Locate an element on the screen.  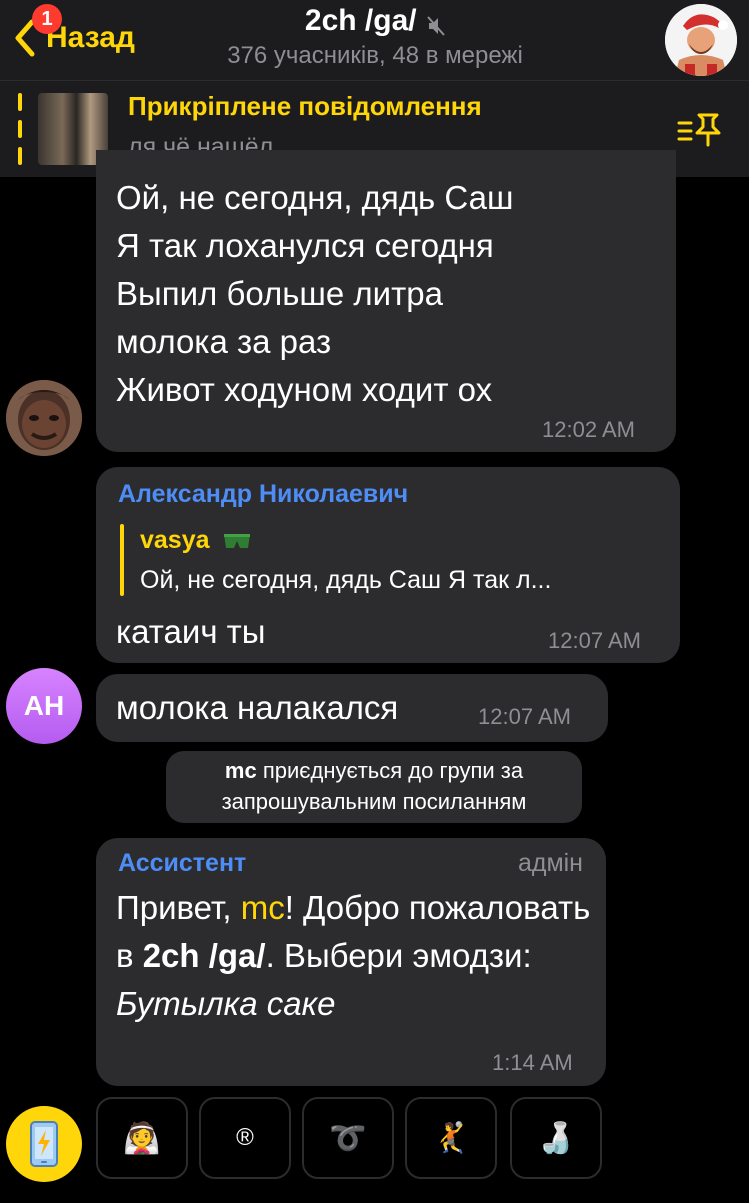
reply-sender: vasya is located at coordinates (196, 540).